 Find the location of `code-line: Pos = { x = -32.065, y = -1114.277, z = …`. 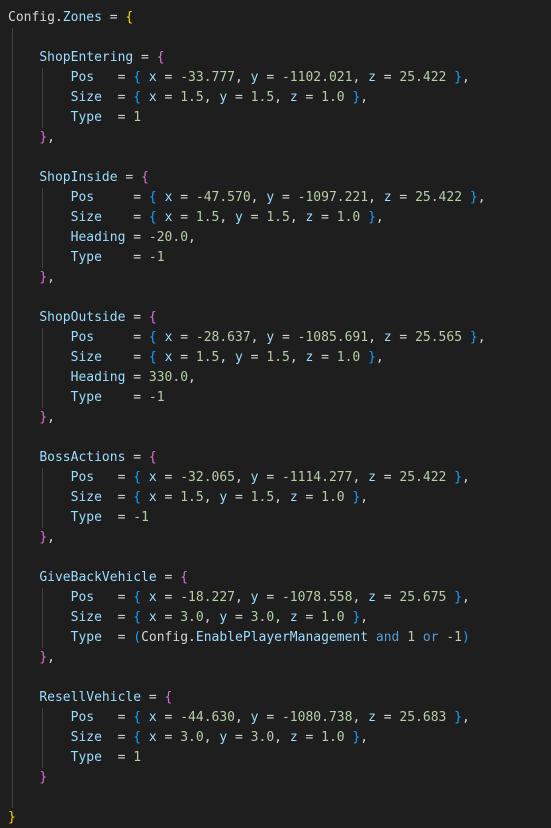

code-line: Pos = { x = -32.065, y = -1114.277, z = … is located at coordinates (275, 478).